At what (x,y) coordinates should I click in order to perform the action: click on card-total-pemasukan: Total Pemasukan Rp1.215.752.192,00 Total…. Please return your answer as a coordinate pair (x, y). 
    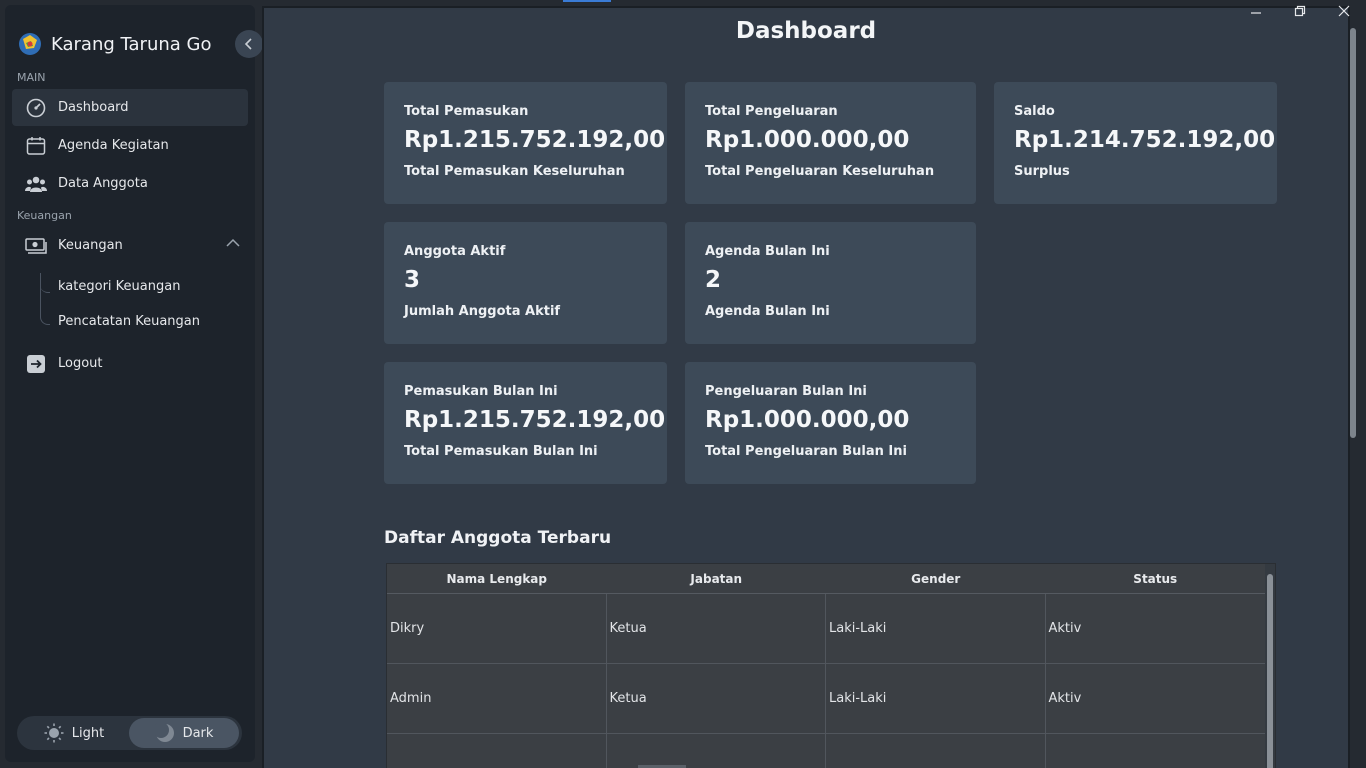
    Looking at the image, I should click on (525, 143).